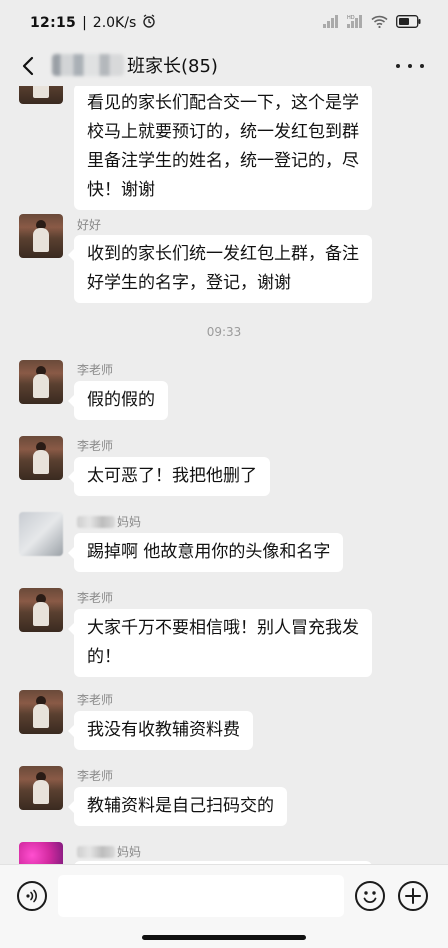 The image size is (448, 948). Describe the element at coordinates (224, 332) in the screenshot. I see `message-timestamp: 09:33` at that location.